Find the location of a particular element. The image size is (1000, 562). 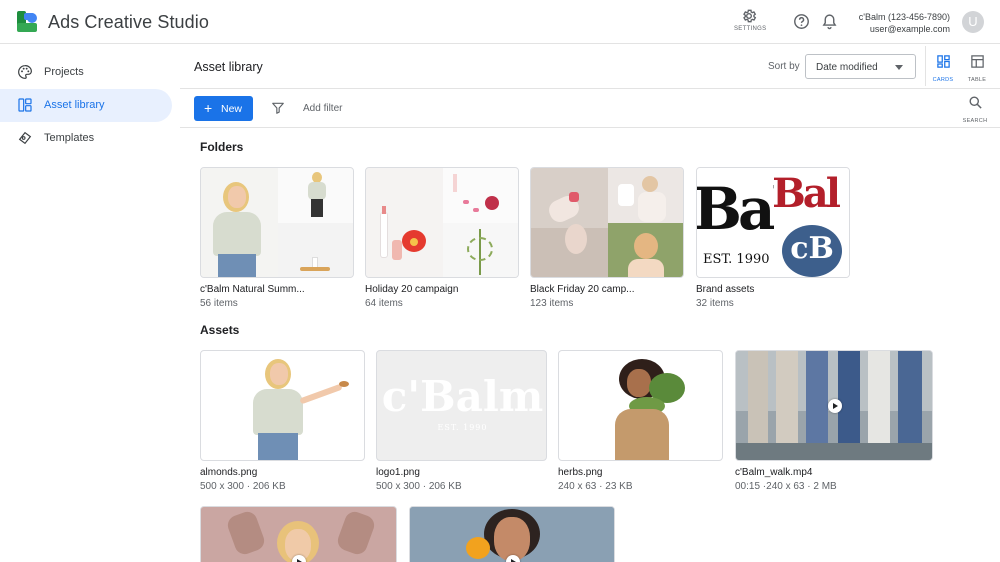

cards-view-button: CARDS is located at coordinates (943, 68).